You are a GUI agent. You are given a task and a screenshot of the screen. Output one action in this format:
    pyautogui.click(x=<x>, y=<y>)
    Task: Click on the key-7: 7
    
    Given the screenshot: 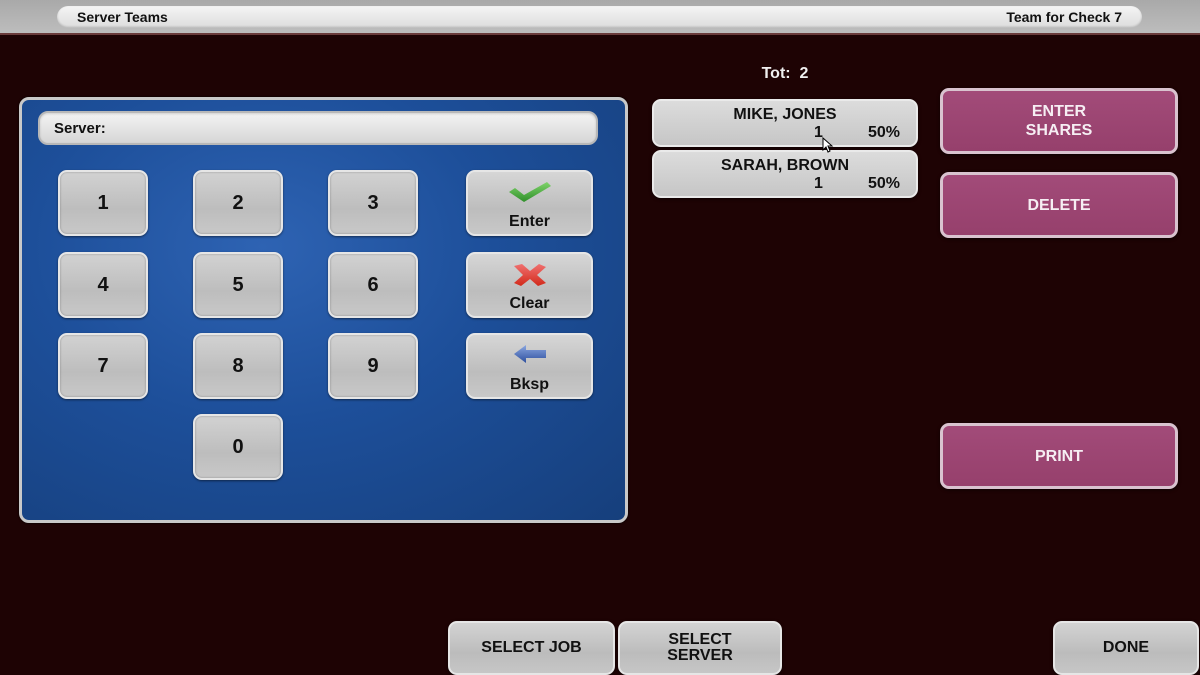 What is the action you would take?
    pyautogui.click(x=103, y=366)
    